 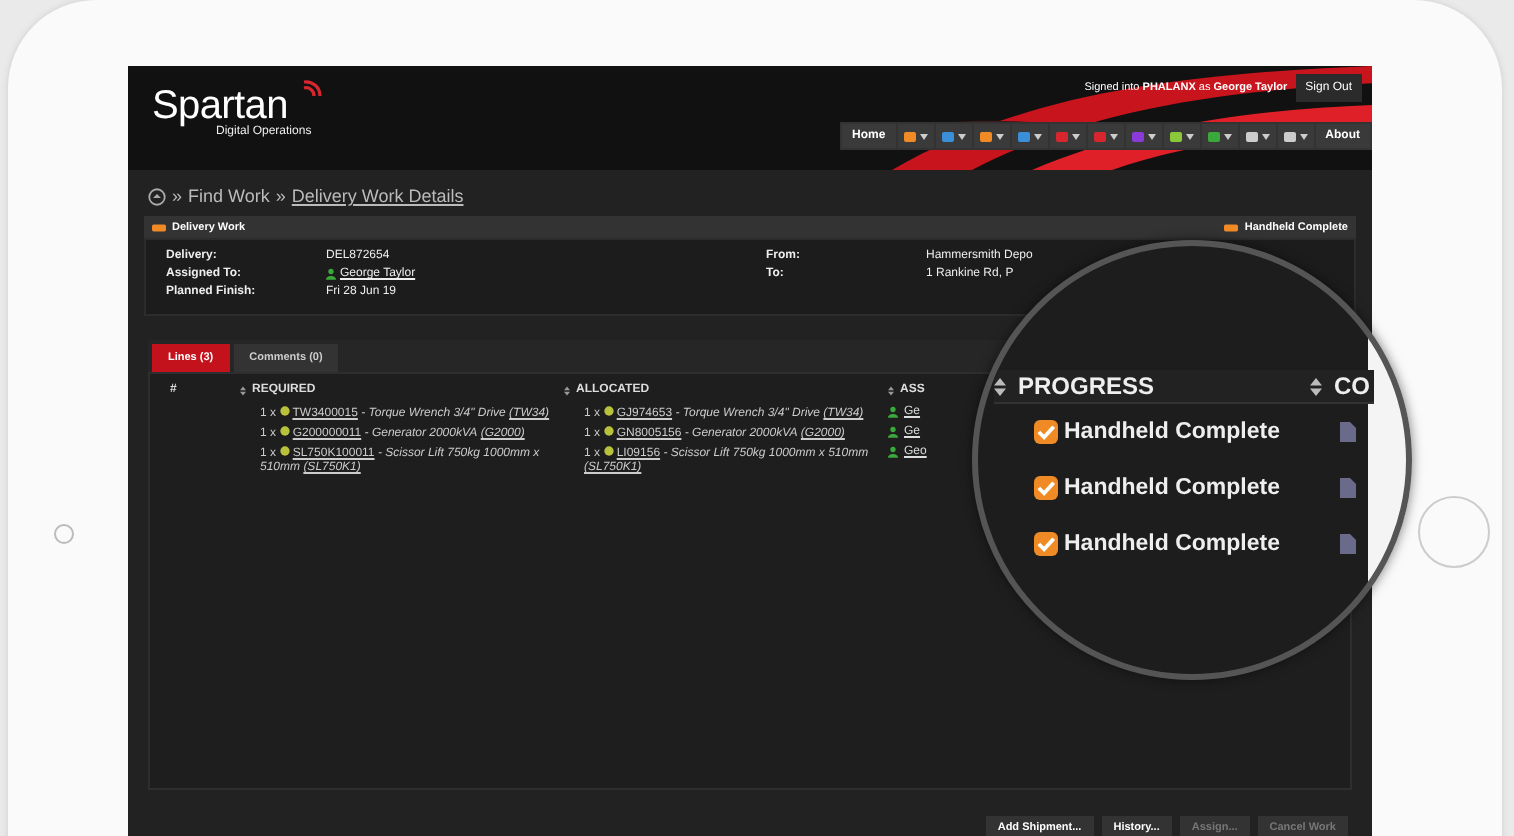 I want to click on column-header: PROGRESS, so click(x=1087, y=386).